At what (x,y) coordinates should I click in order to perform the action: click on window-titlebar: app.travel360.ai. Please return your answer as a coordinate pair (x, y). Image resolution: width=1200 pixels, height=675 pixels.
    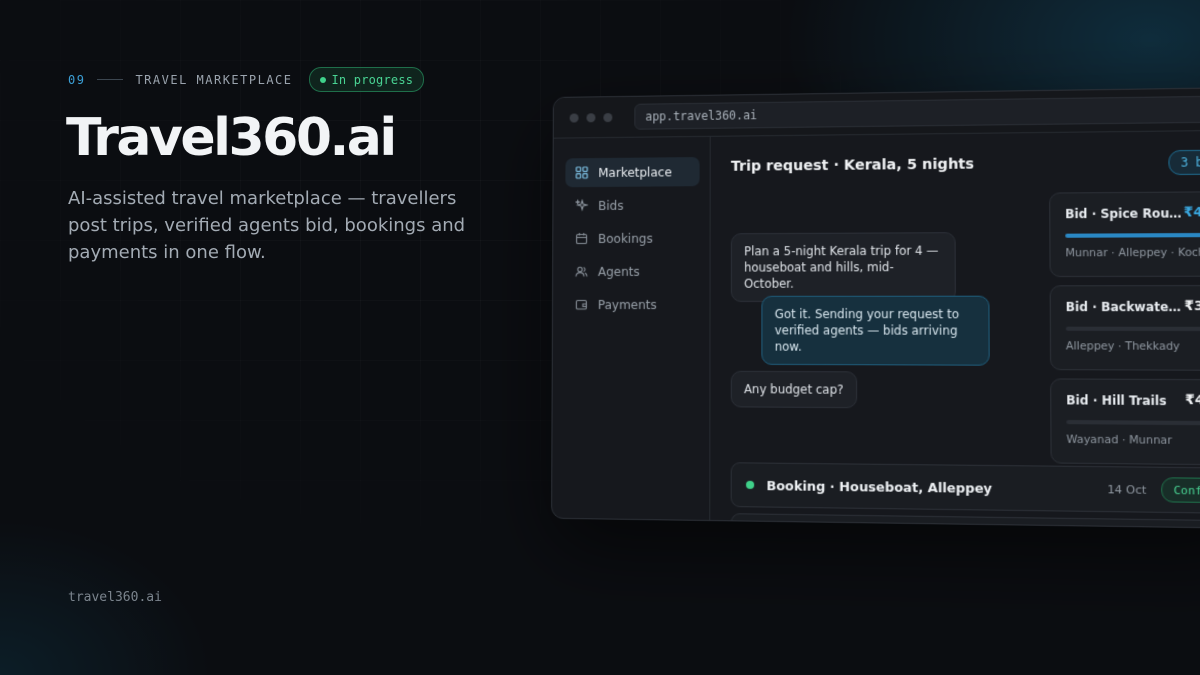
    Looking at the image, I should click on (876, 113).